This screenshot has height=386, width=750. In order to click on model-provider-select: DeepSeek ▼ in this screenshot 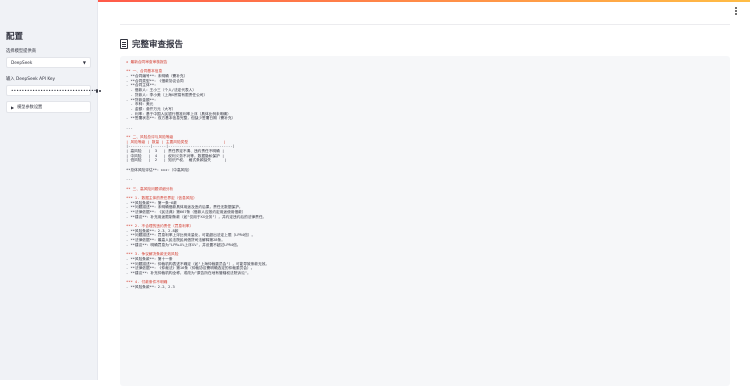, I will do `click(48, 62)`.